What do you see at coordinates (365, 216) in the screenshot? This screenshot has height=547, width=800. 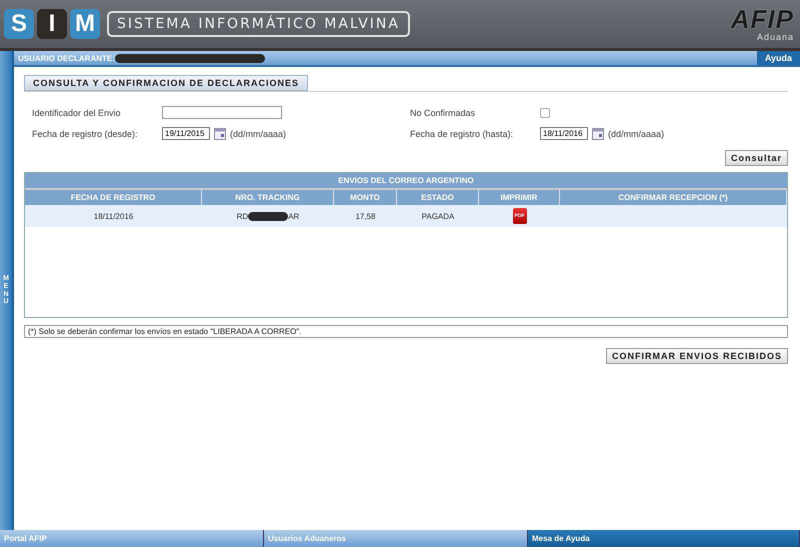 I see `table-cell: 17,58` at bounding box center [365, 216].